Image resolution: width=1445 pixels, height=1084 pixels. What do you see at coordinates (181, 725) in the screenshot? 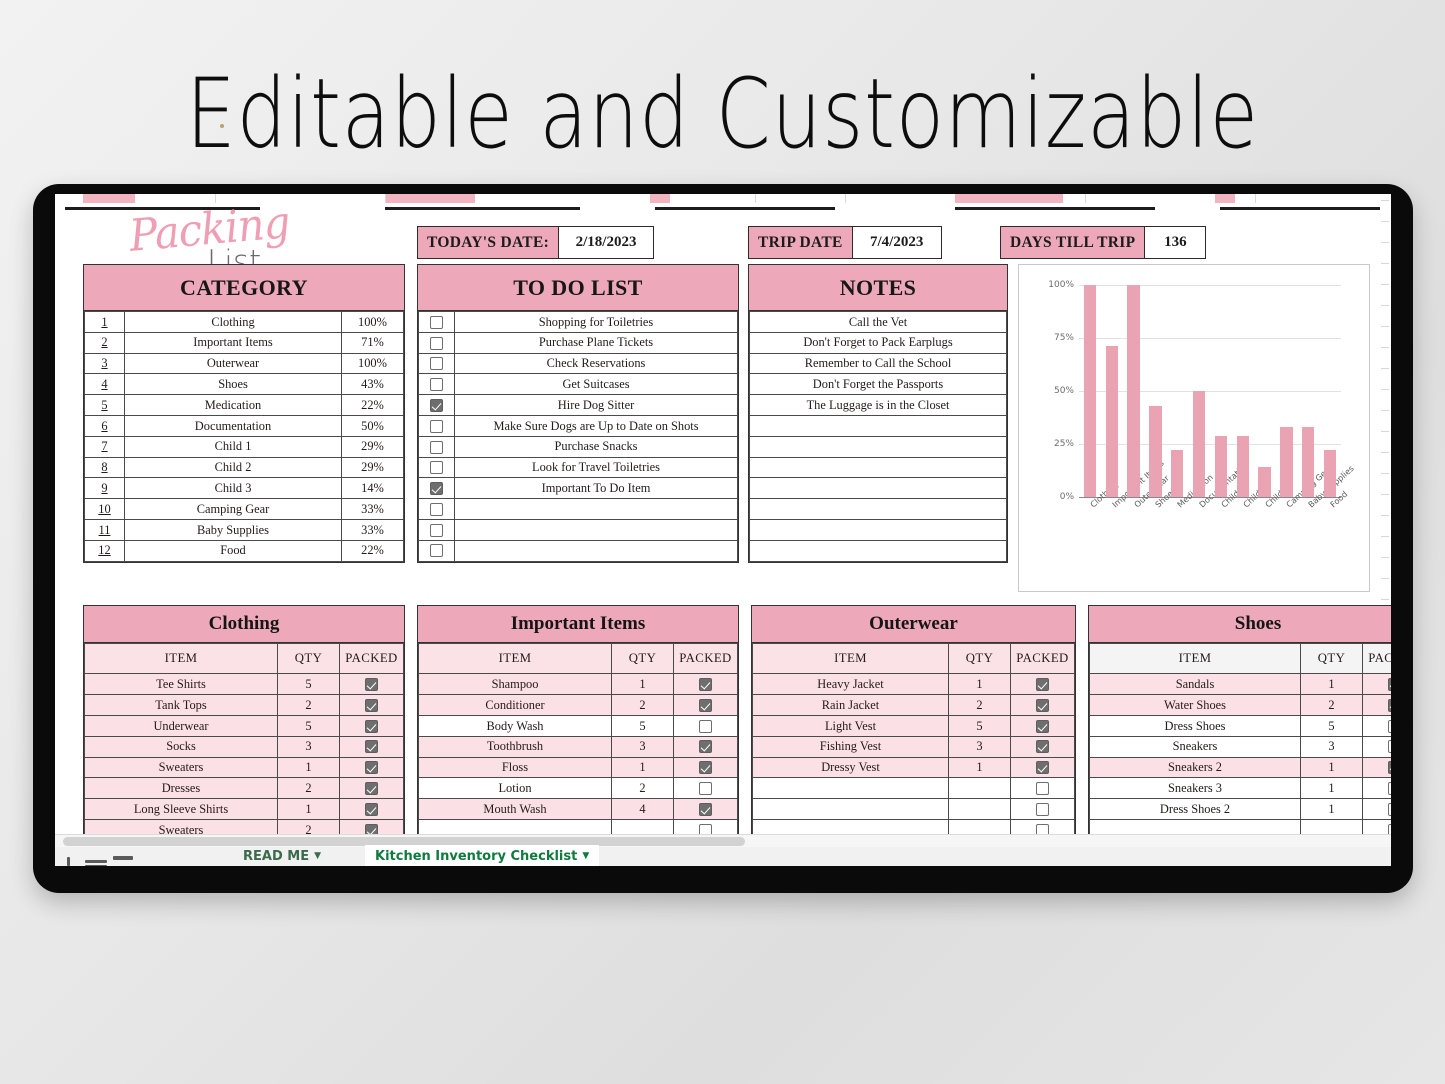
I see `item-name: Underwear` at bounding box center [181, 725].